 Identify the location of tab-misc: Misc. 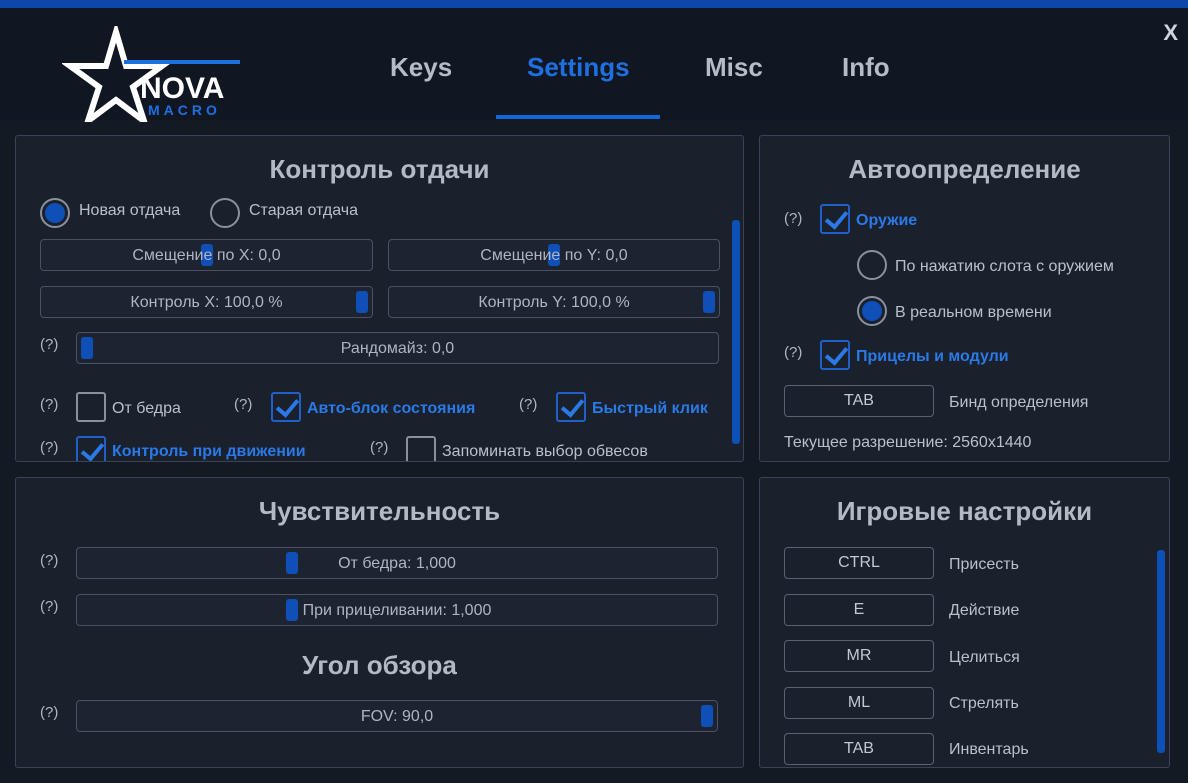
(734, 67).